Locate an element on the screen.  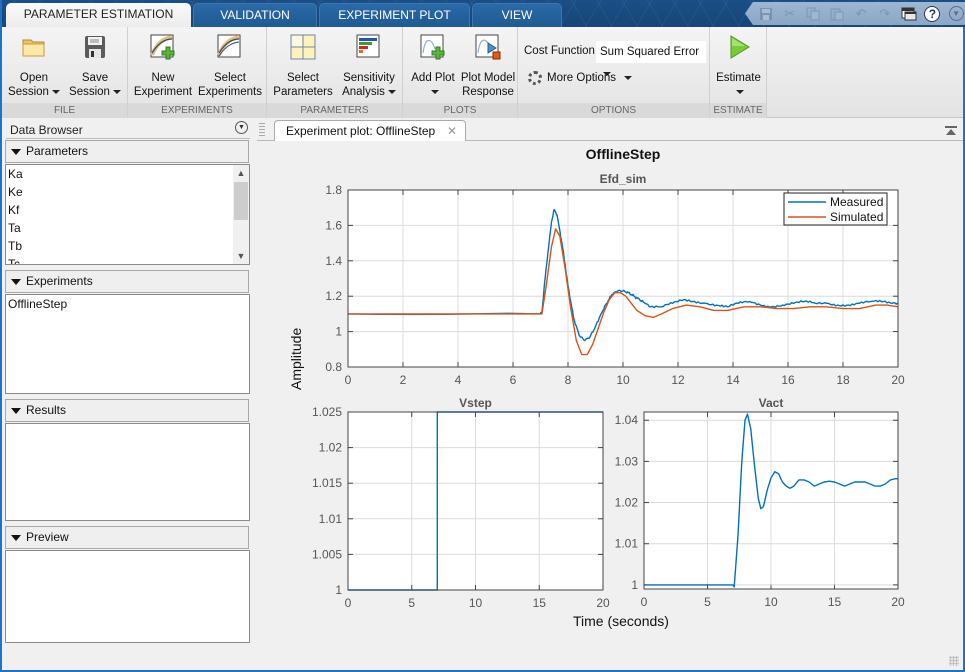
redo-icon: ↷ is located at coordinates (885, 14).